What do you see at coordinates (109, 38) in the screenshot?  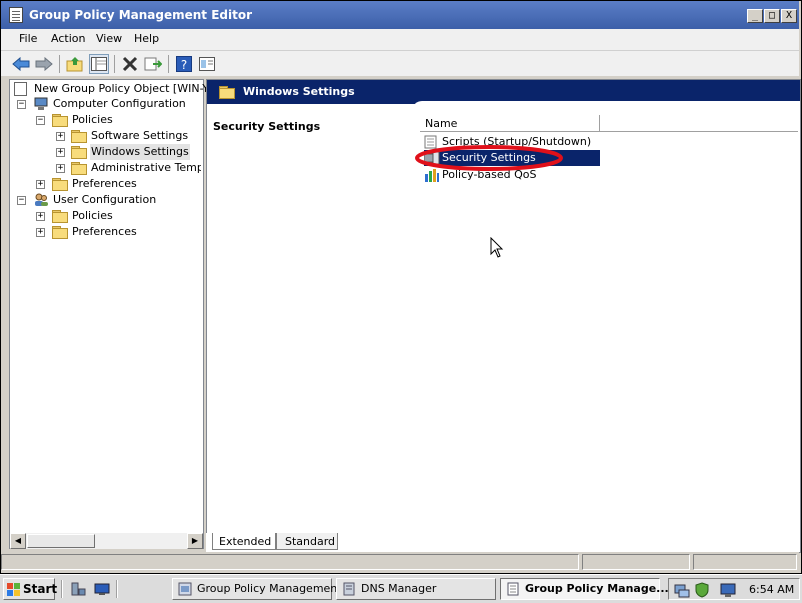 I see `menu-view: View` at bounding box center [109, 38].